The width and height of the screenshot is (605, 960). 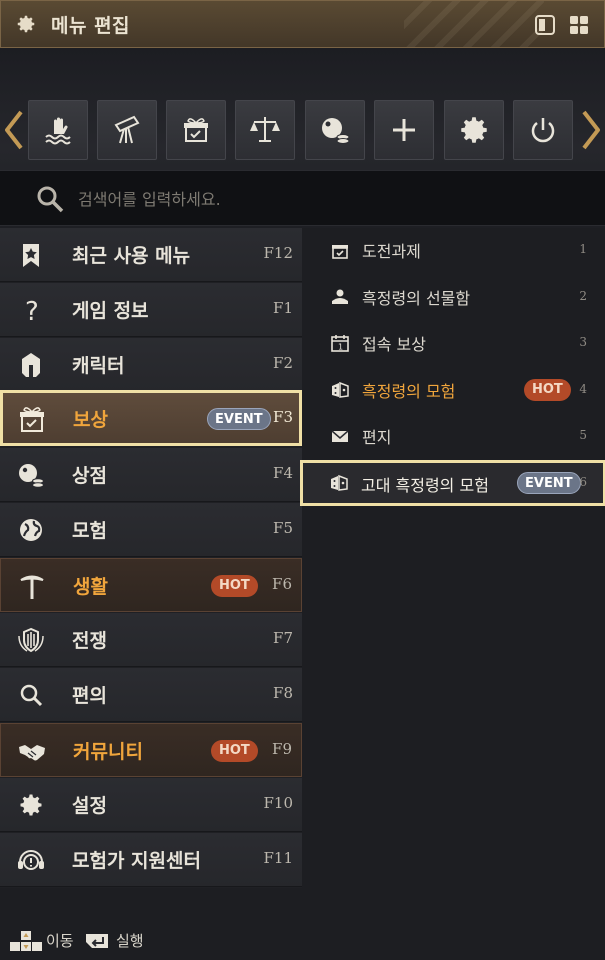 What do you see at coordinates (89, 531) in the screenshot?
I see `menu-item-label: 모험` at bounding box center [89, 531].